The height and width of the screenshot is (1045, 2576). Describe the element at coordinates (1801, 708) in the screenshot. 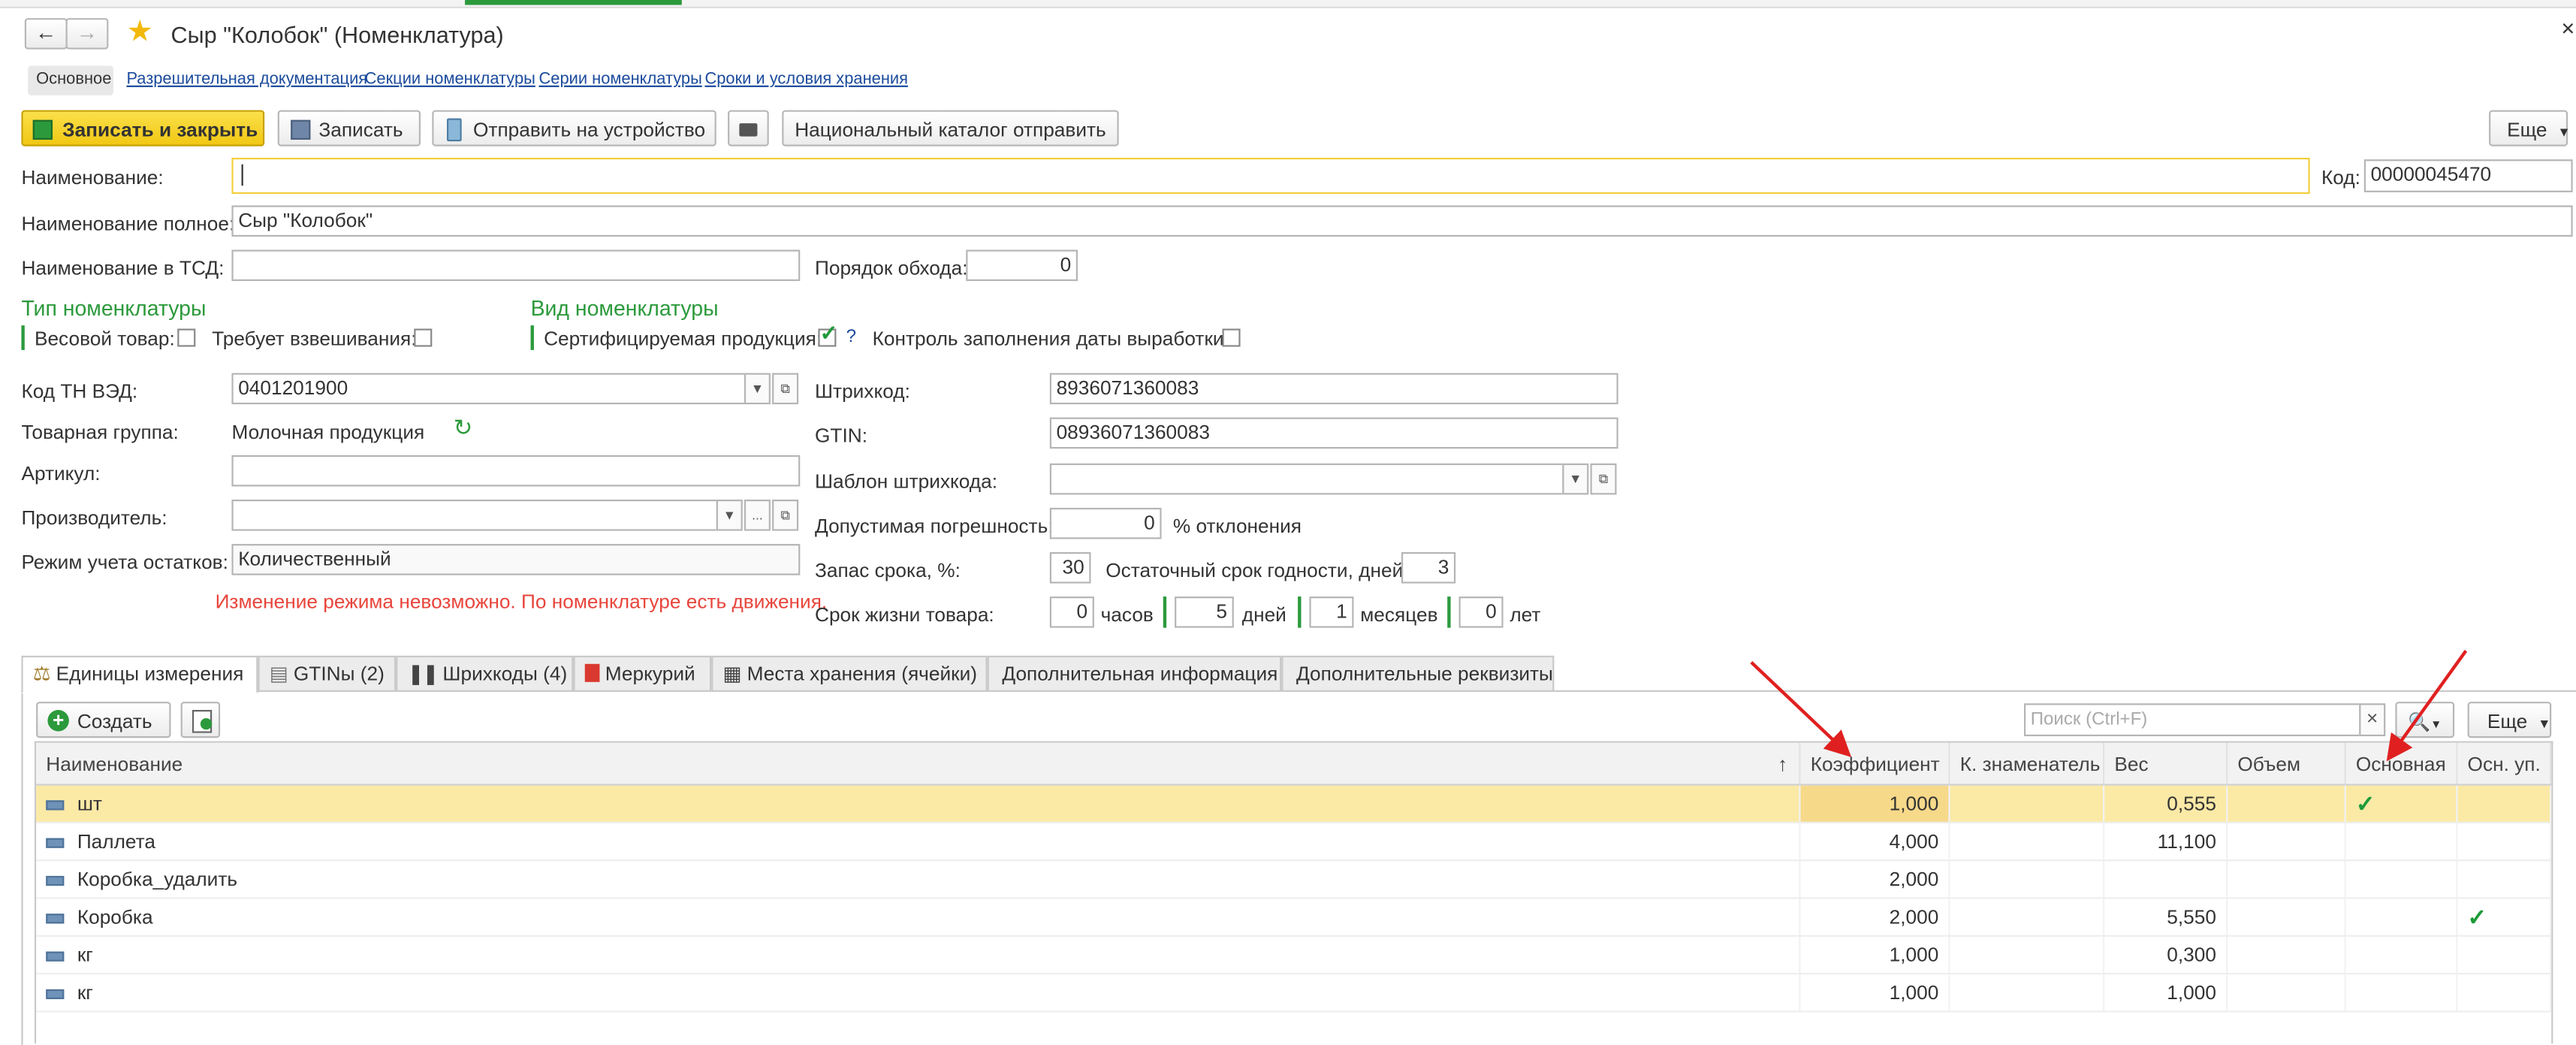

I see `arrow-to-coef-icon` at that location.